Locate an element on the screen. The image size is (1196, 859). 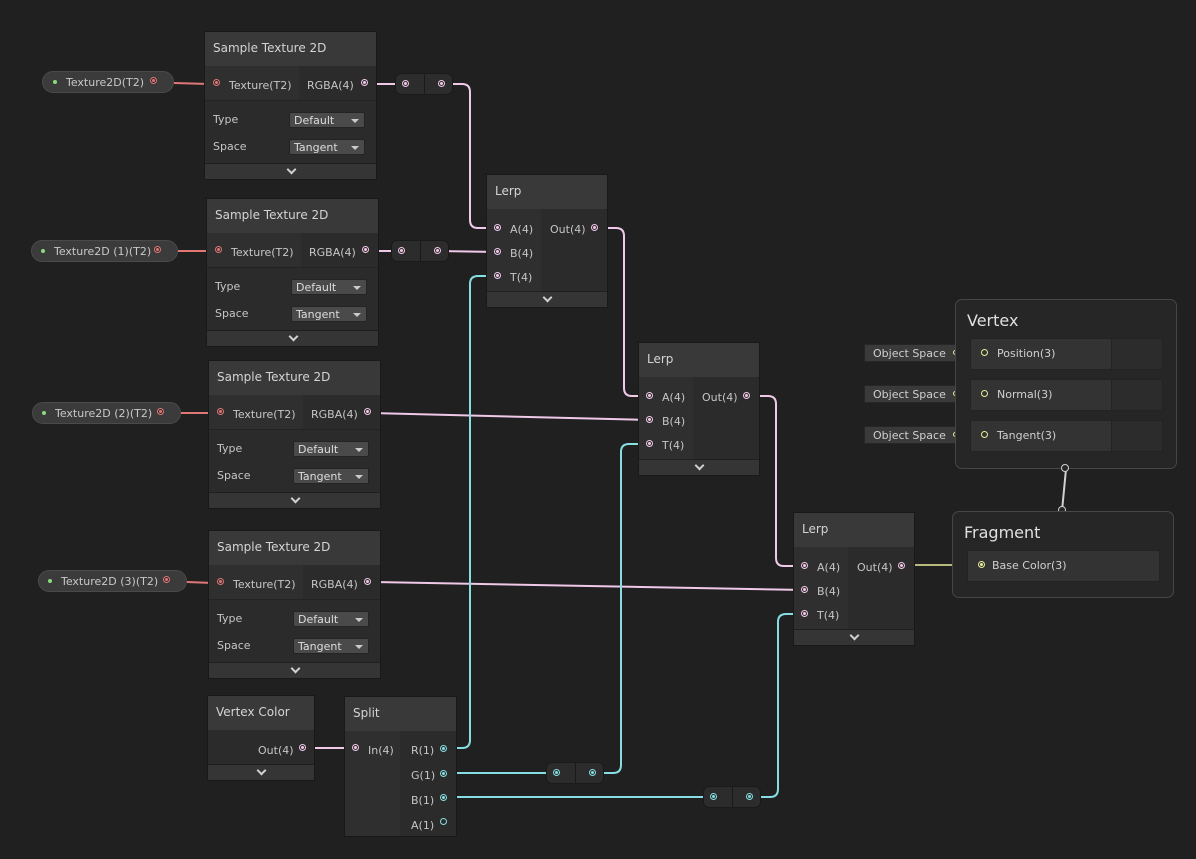
output-ports: RGBA(4) is located at coordinates (339, 250).